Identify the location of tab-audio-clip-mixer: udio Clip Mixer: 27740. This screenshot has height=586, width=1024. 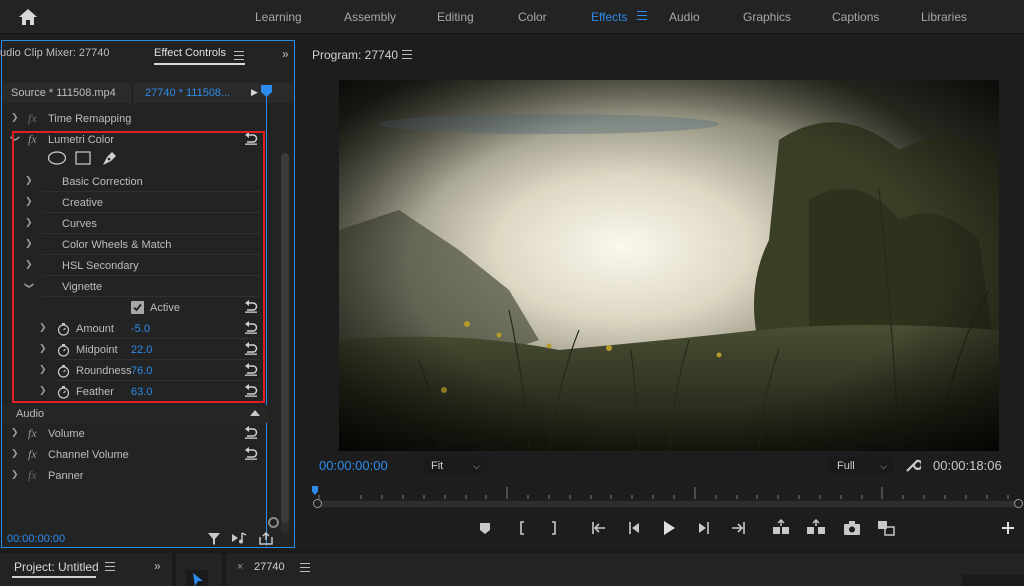
(54, 53).